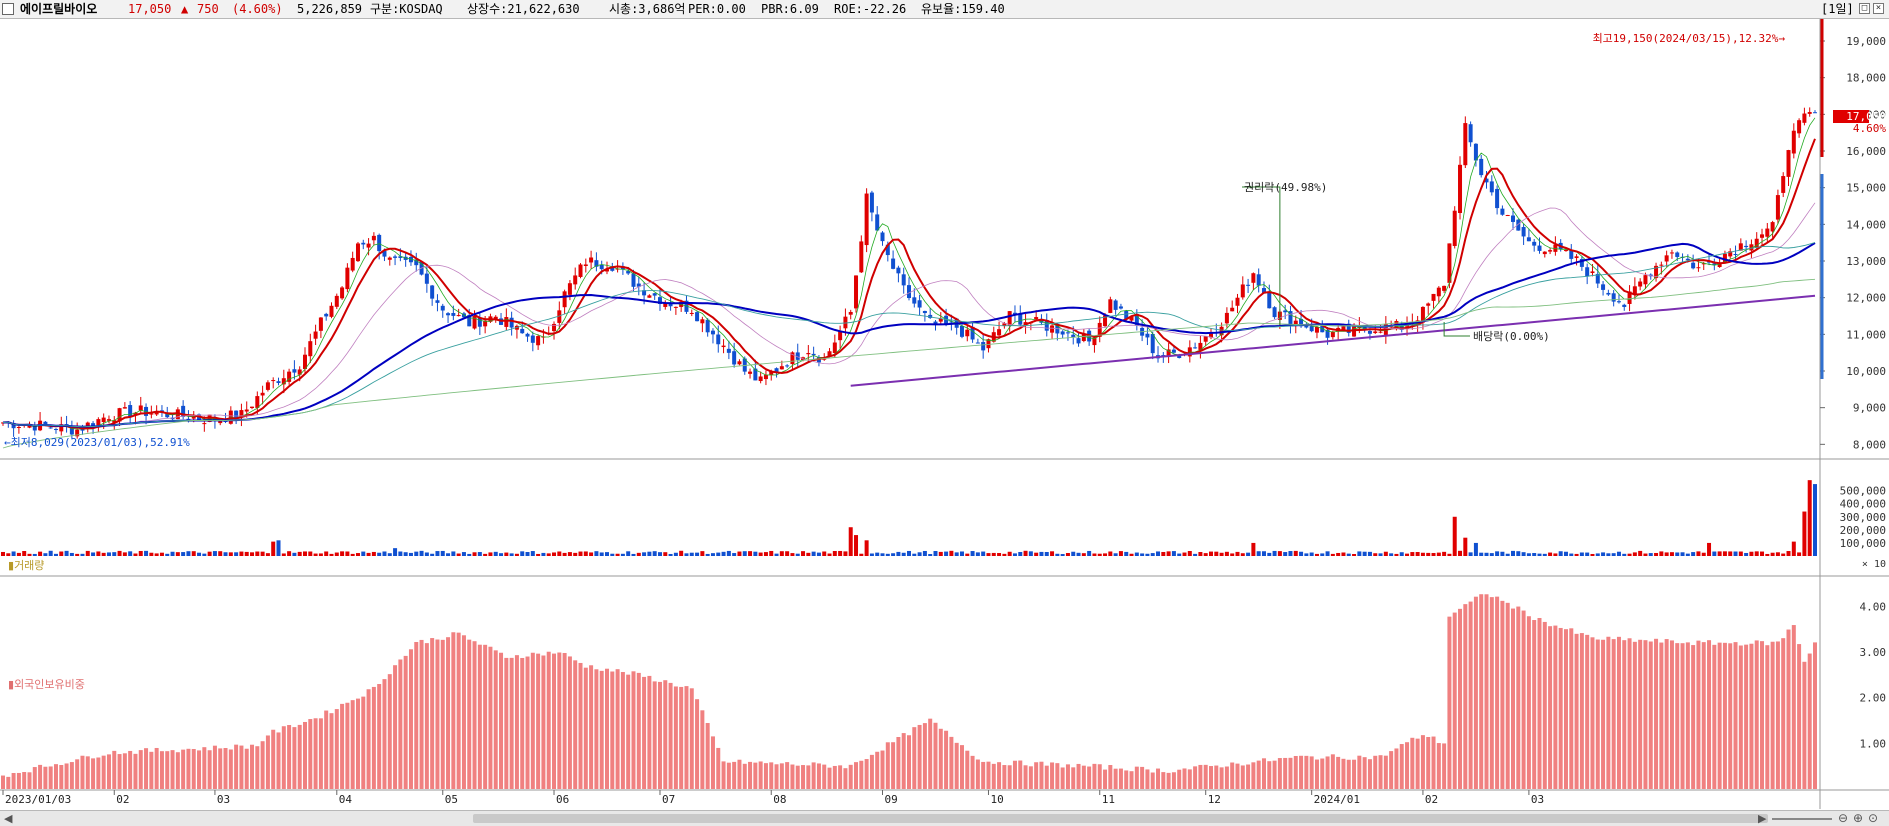  Describe the element at coordinates (1762, 818) in the screenshot. I see `scroll-right-icon: ▶` at that location.